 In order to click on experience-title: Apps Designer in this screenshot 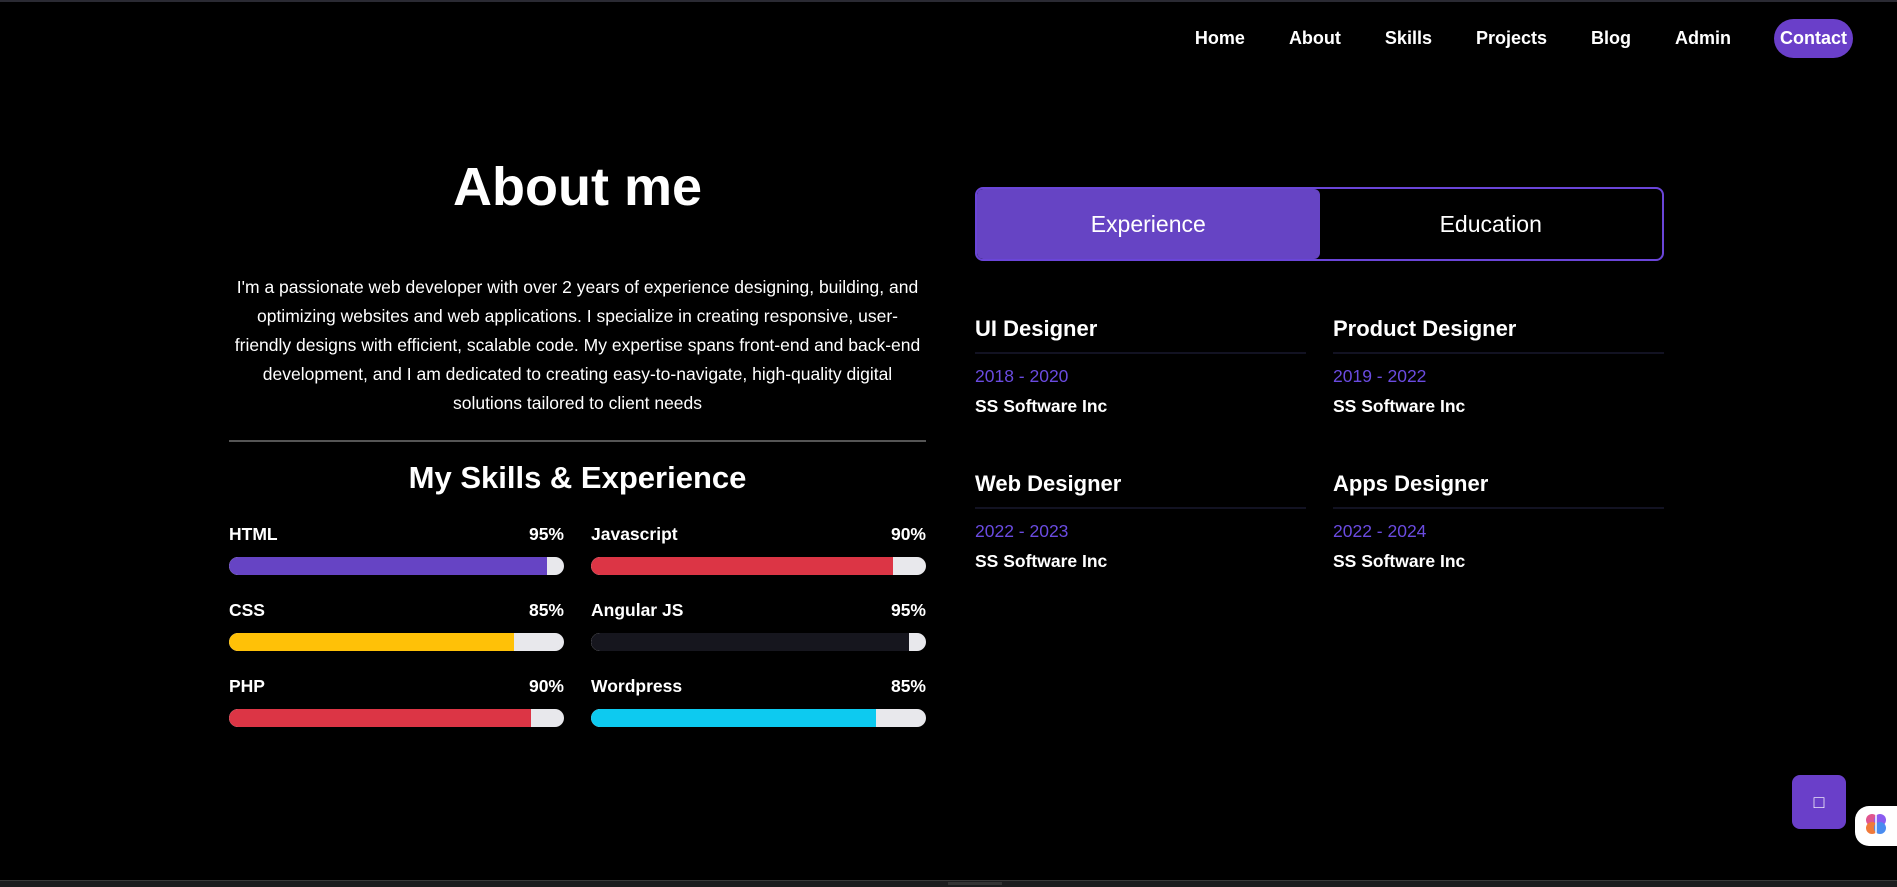, I will do `click(1498, 490)`.